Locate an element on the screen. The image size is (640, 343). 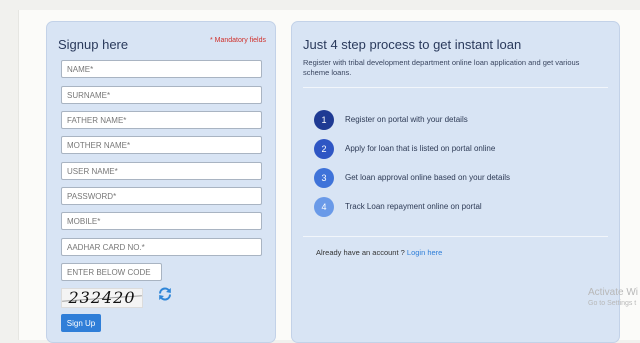
step-text: Register on portal with your details is located at coordinates (406, 119).